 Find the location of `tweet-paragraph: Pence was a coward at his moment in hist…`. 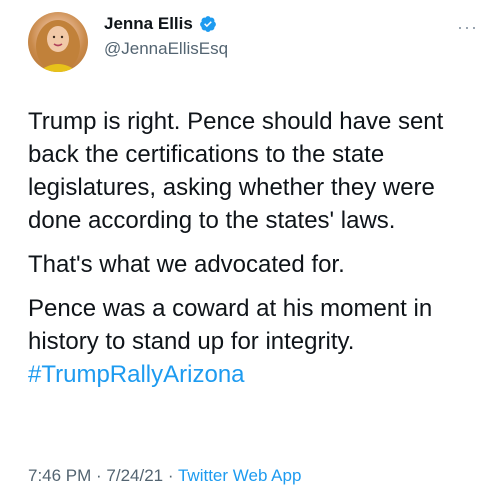

tweet-paragraph: Pence was a coward at his moment in hist… is located at coordinates (230, 325).